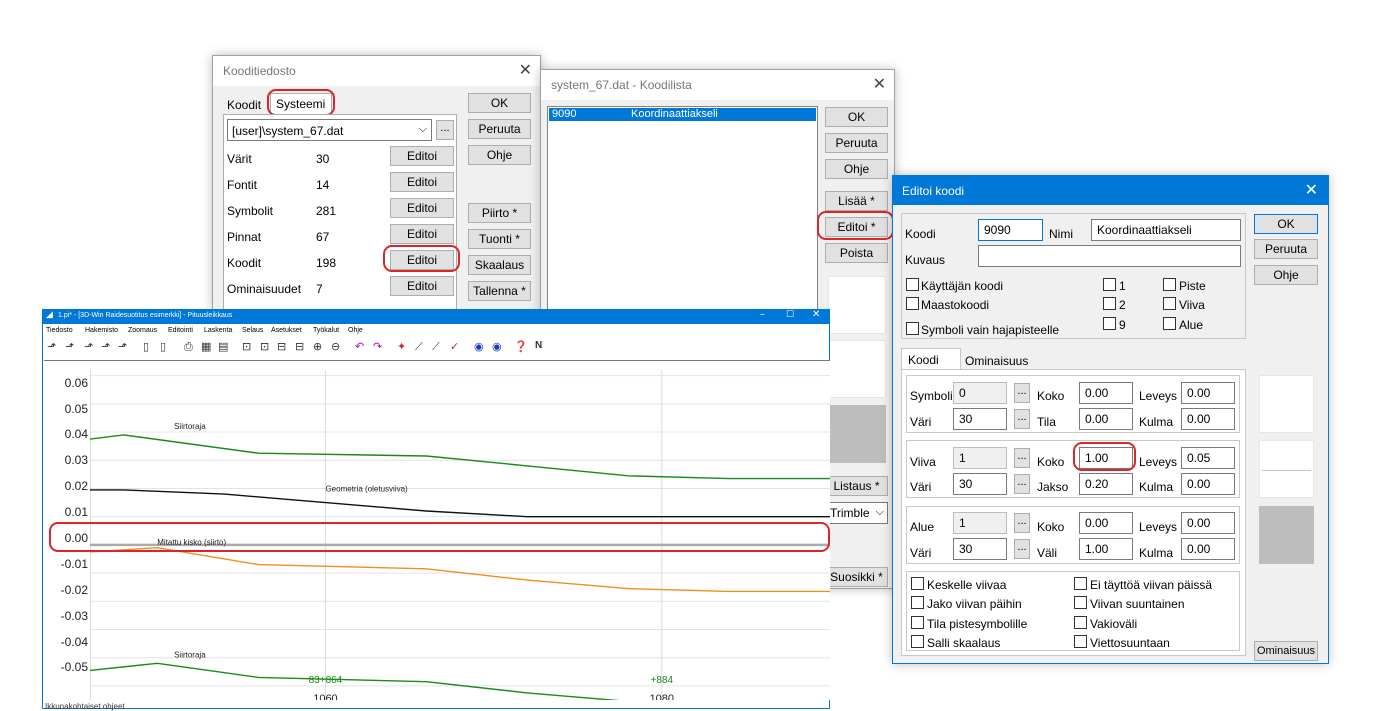  What do you see at coordinates (1208, 393) in the screenshot?
I see `symboli-leveys-field: 0.00` at bounding box center [1208, 393].